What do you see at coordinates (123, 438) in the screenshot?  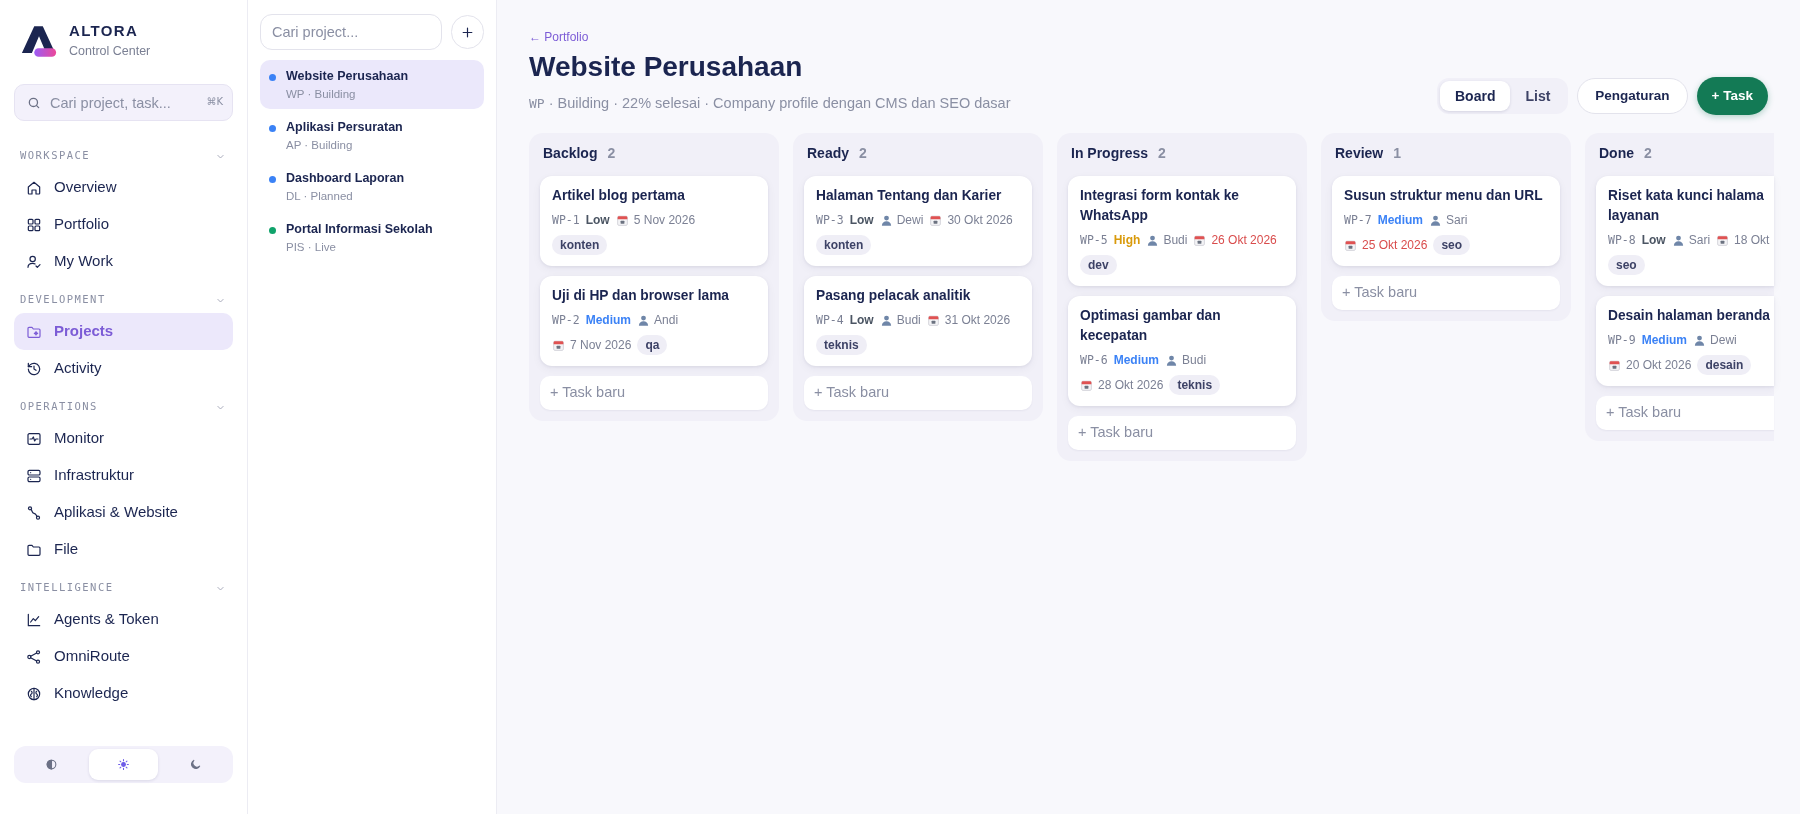 I see `nav-item: Monitor` at bounding box center [123, 438].